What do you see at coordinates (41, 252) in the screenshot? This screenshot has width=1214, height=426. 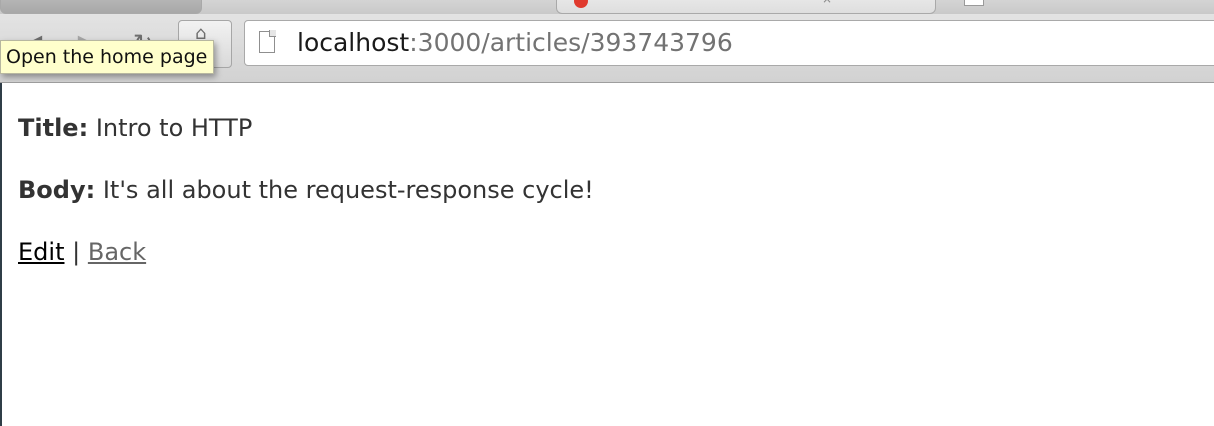 I see `edit-link: Edit` at bounding box center [41, 252].